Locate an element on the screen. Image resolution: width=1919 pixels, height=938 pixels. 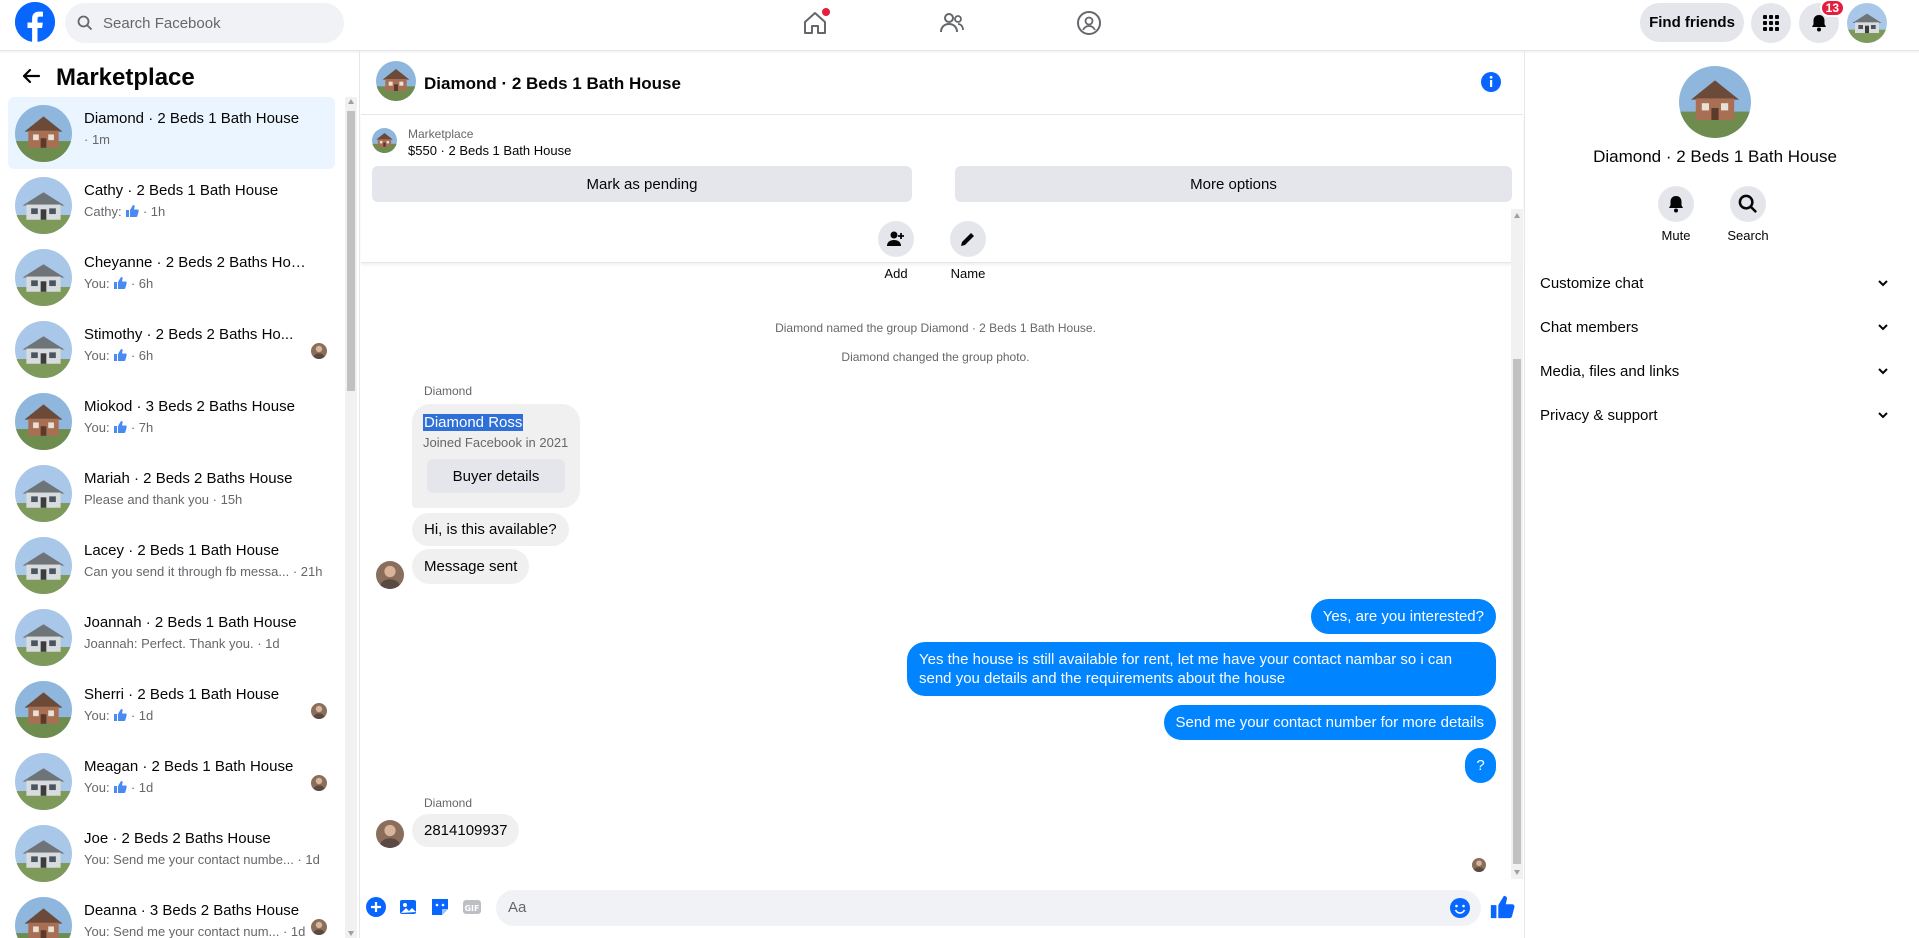
row-label: Privacy & support is located at coordinates (1599, 415).